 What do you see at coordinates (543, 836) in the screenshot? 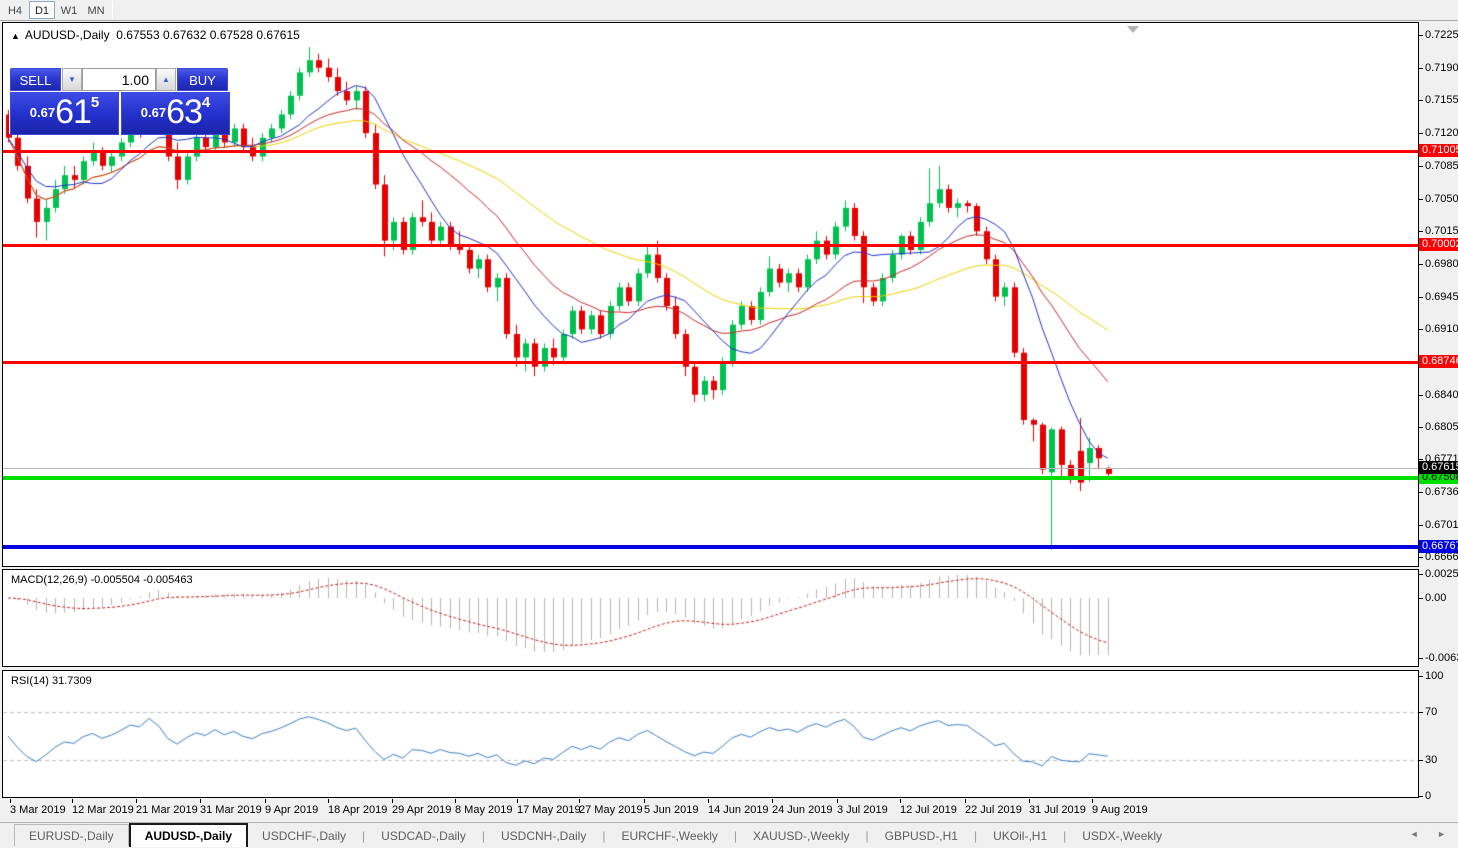
I see `chart-tab-usdcnh-daily: USDCNH-,Daily` at bounding box center [543, 836].